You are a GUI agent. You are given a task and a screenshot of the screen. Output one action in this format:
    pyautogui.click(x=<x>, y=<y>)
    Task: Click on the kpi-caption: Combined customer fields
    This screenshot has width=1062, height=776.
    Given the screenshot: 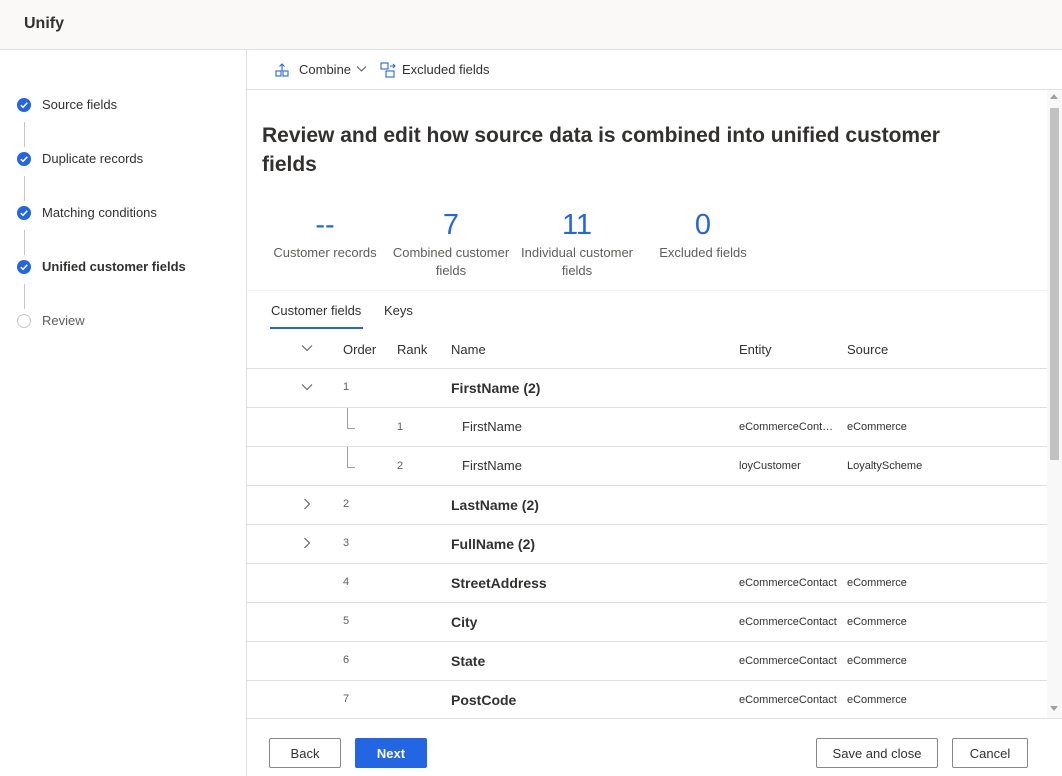 What is the action you would take?
    pyautogui.click(x=451, y=261)
    